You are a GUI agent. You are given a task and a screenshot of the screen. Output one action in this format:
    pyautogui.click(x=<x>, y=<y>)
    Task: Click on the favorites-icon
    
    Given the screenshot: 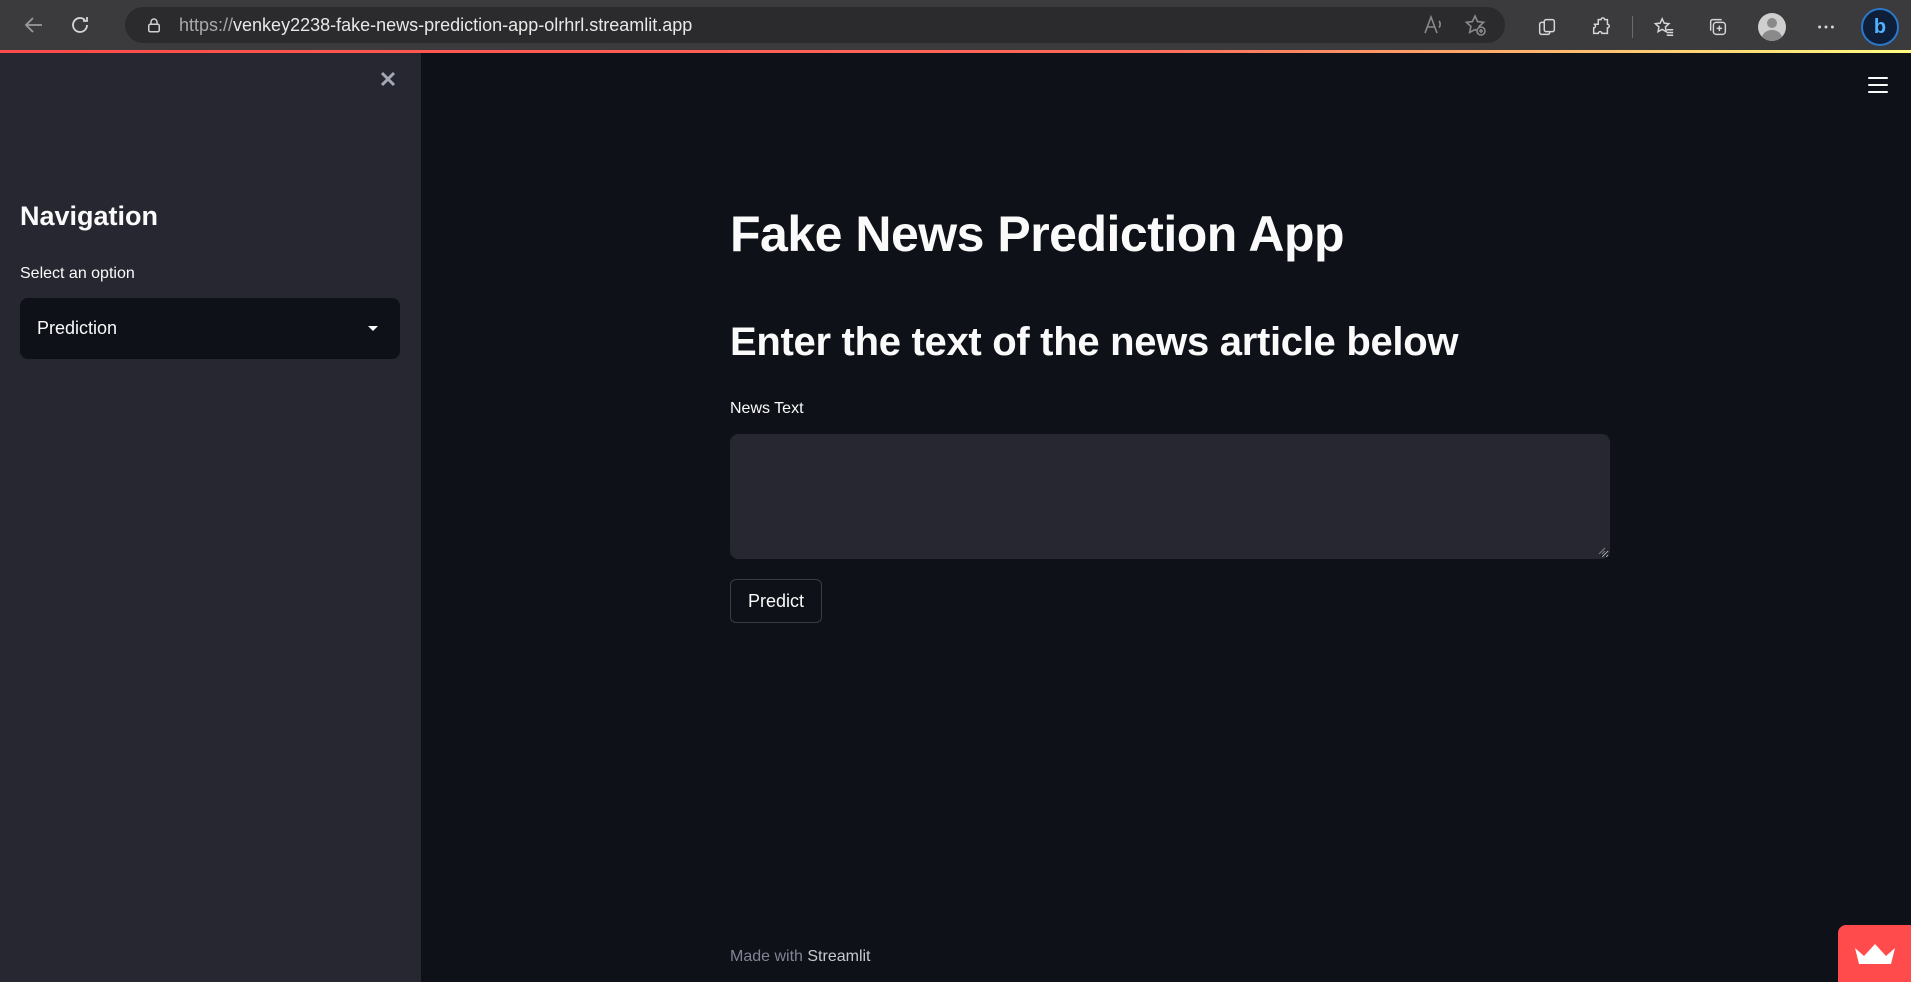 What is the action you would take?
    pyautogui.click(x=1663, y=26)
    